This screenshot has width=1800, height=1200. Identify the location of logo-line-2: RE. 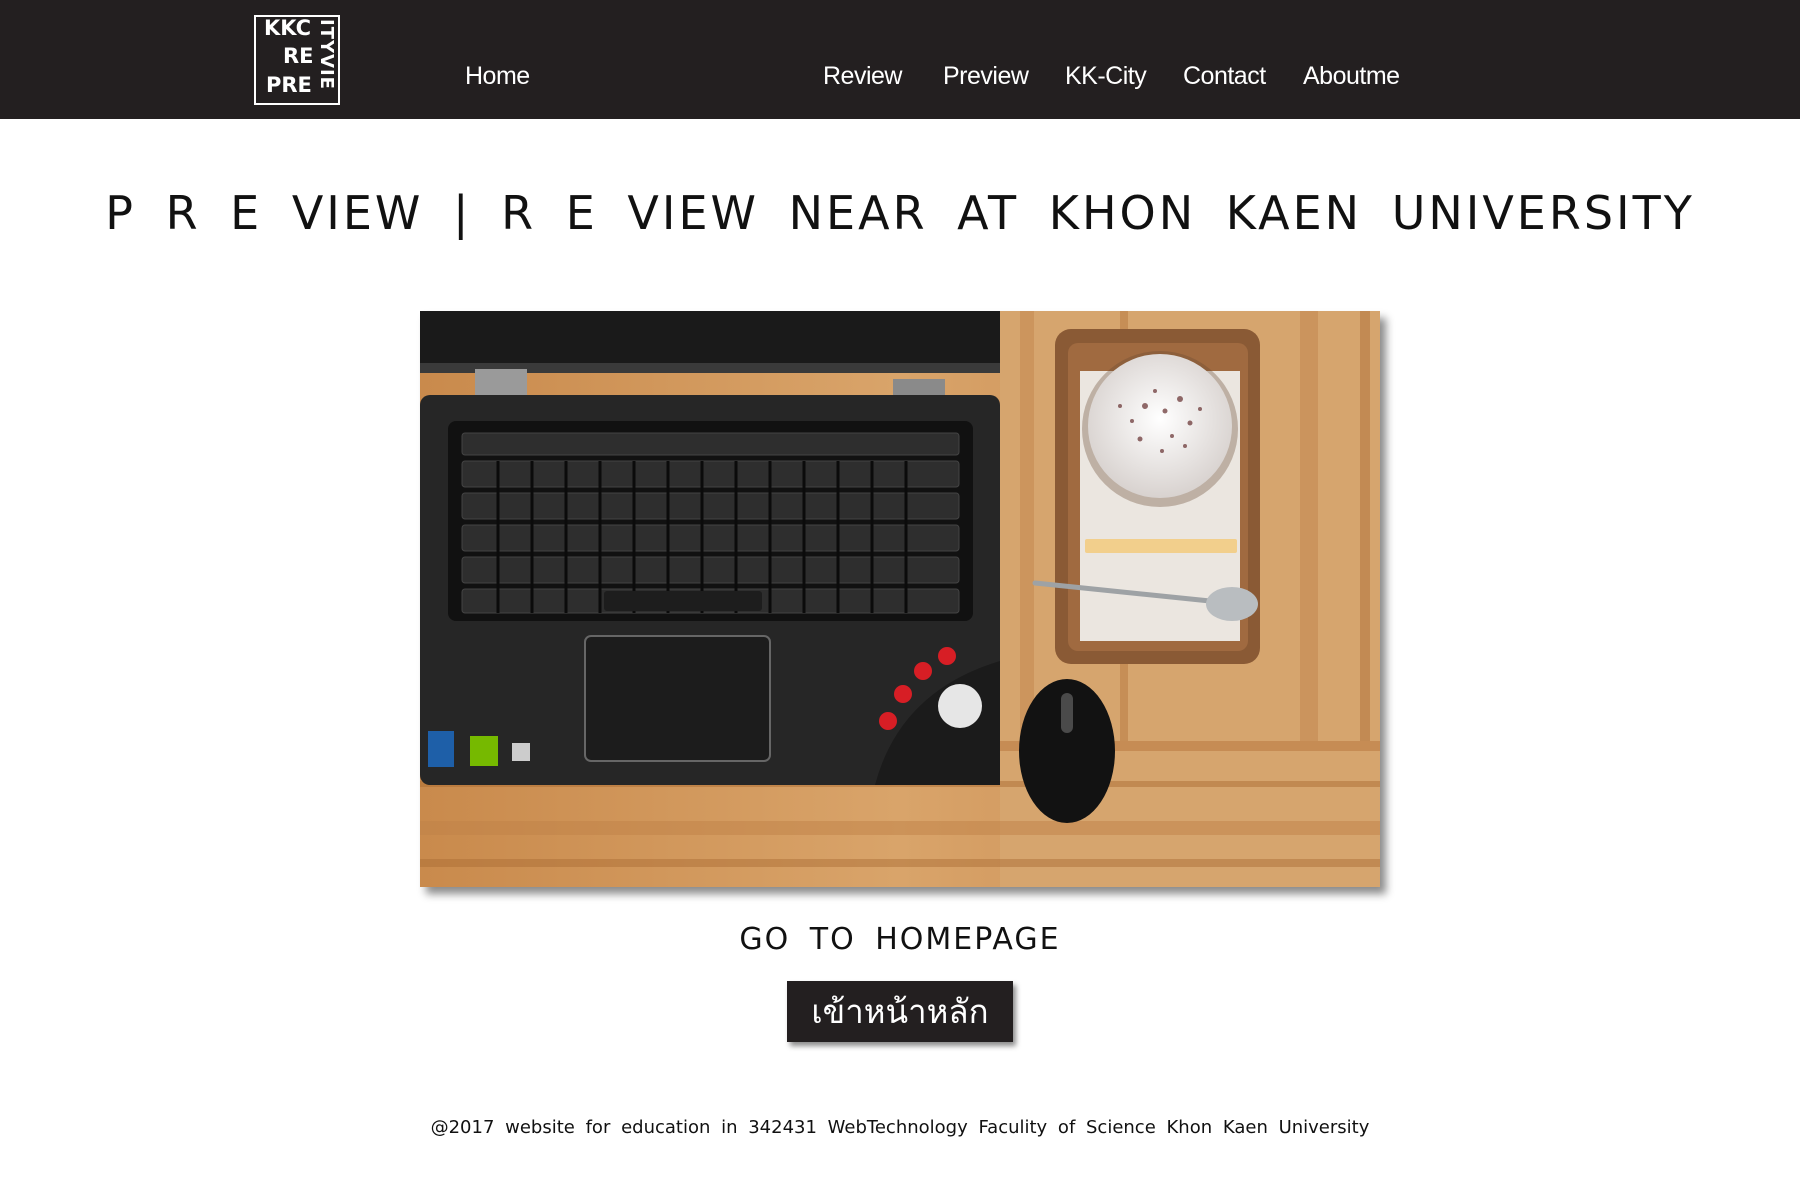
(298, 56).